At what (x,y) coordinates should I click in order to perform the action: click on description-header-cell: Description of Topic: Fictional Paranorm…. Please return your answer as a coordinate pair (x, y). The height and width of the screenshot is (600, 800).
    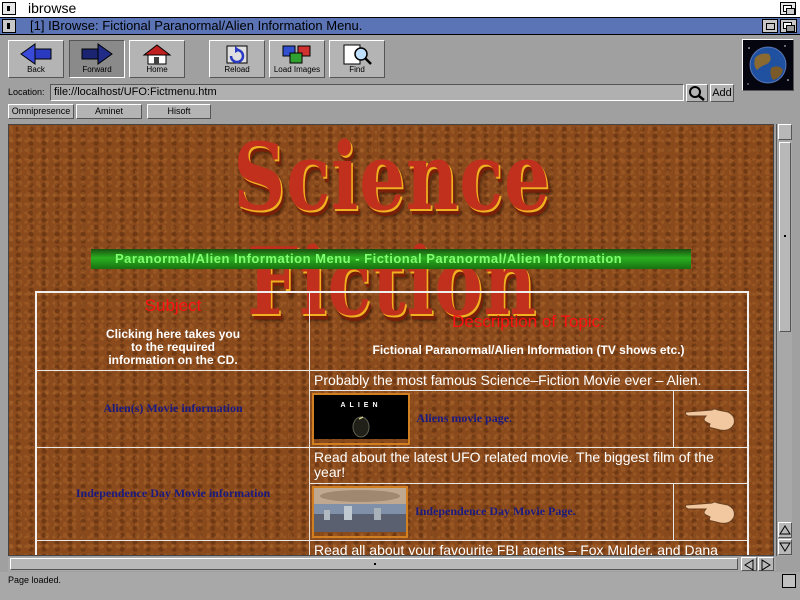
    Looking at the image, I should click on (529, 331).